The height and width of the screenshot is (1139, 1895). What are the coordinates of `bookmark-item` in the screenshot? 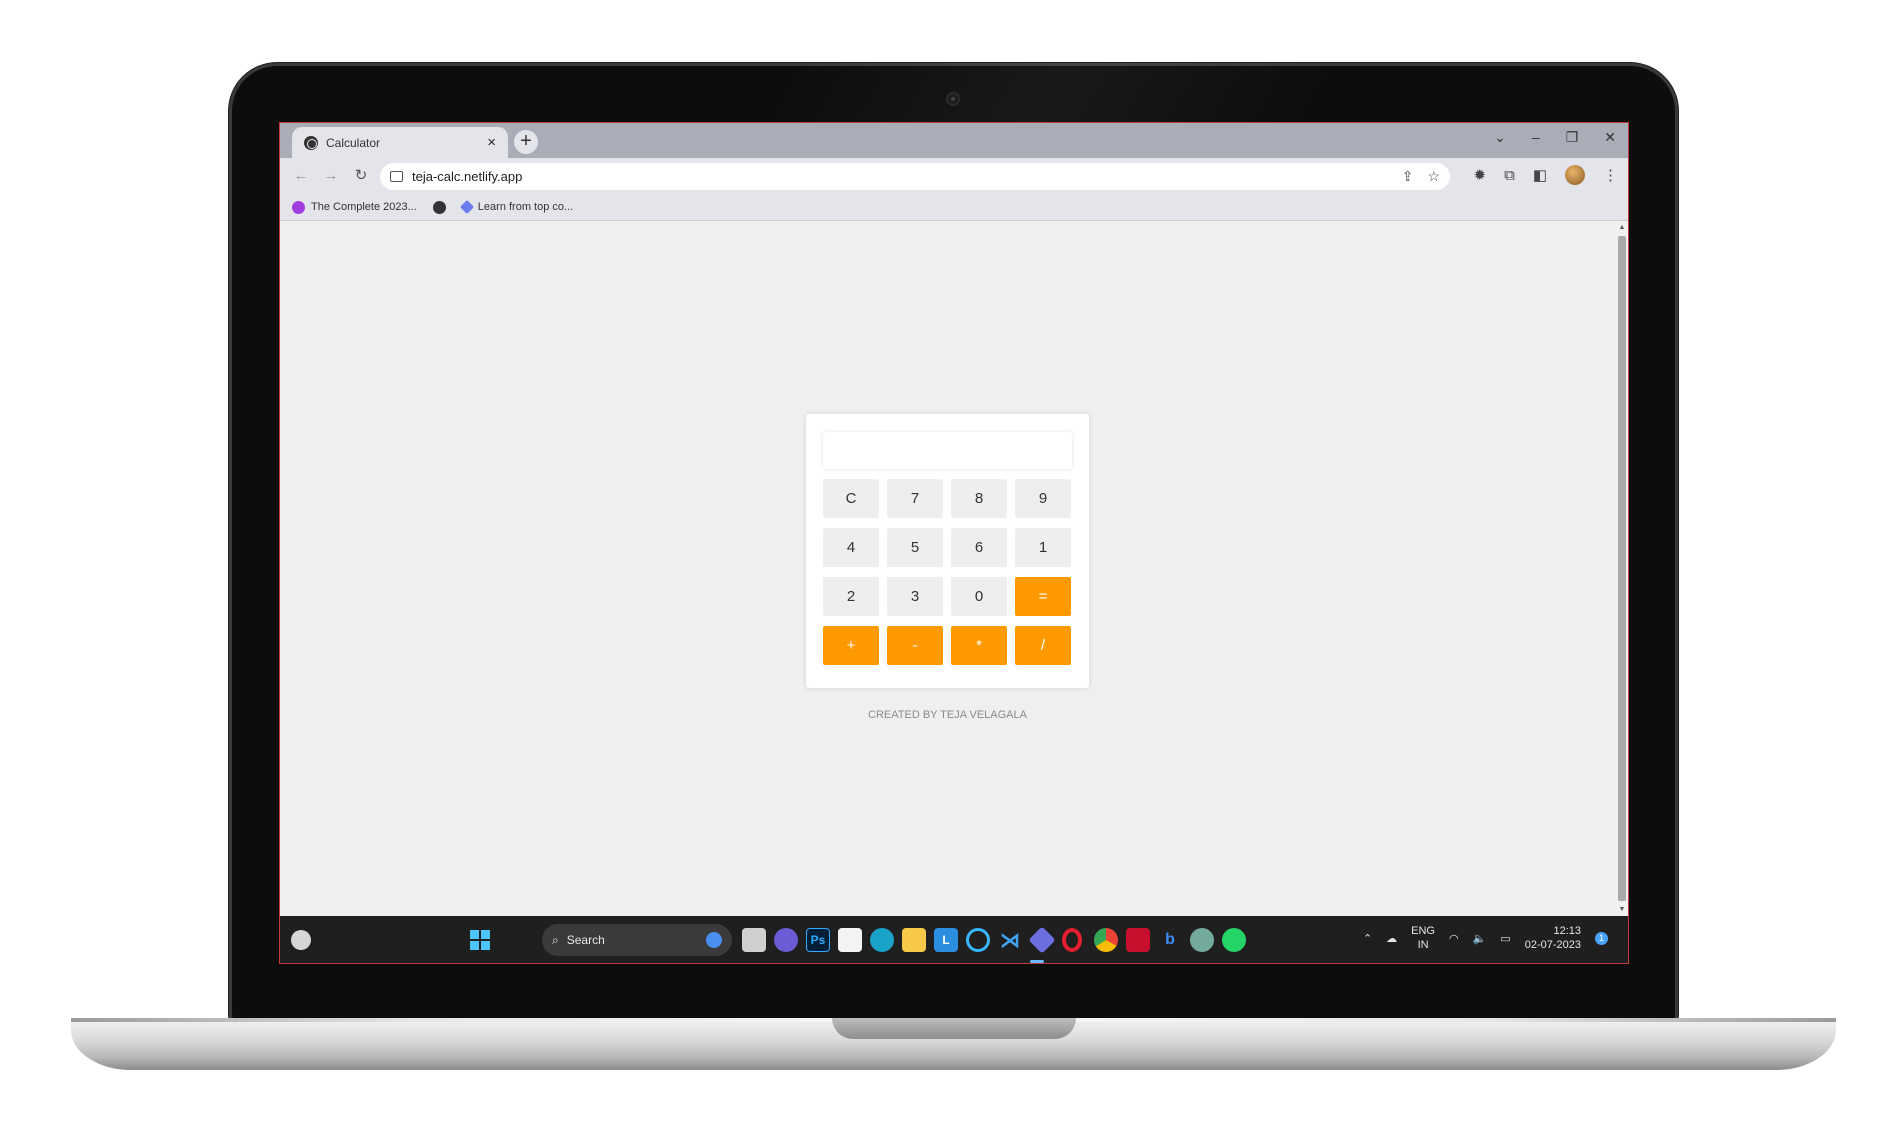 It's located at (439, 207).